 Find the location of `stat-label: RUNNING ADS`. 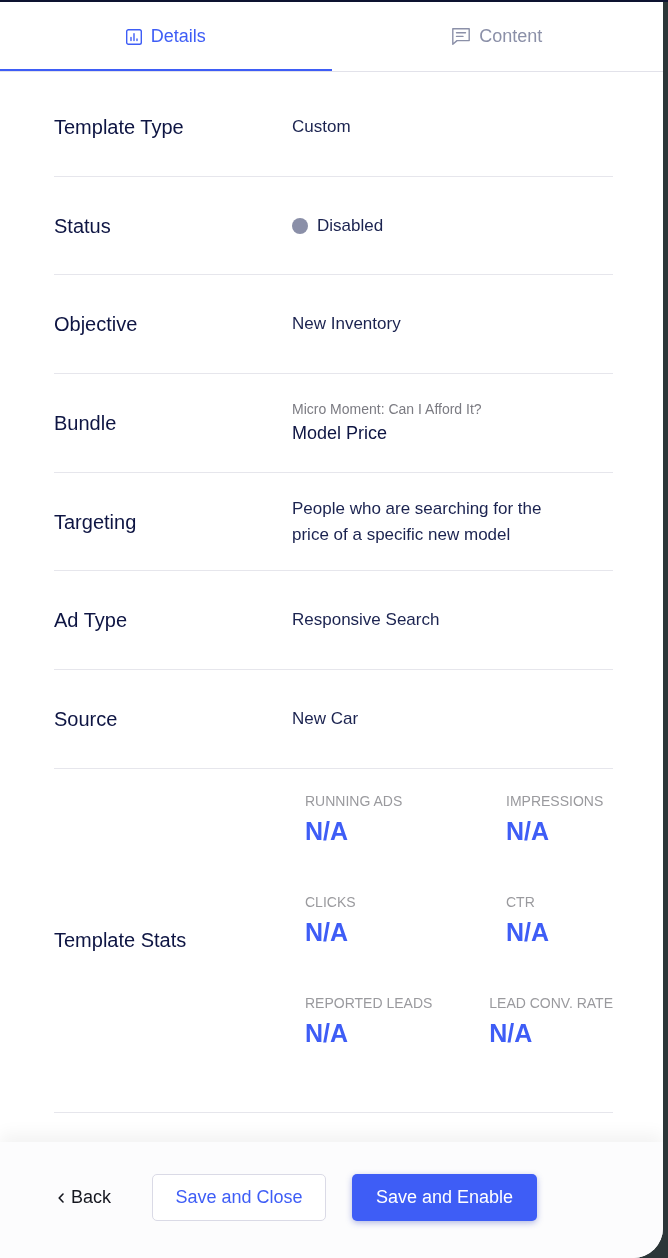

stat-label: RUNNING ADS is located at coordinates (354, 801).